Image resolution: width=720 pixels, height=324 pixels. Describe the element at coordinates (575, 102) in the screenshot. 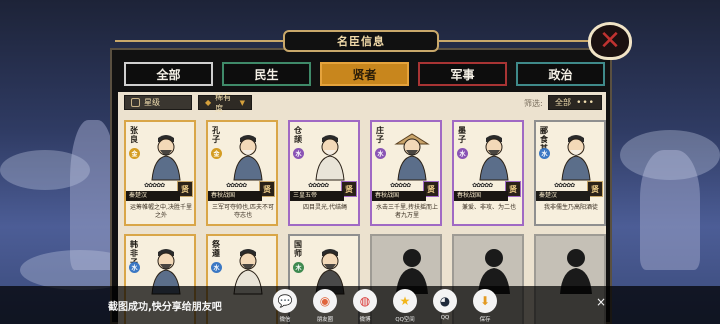

I see `scope-filter-dropdown: 全部 •••` at that location.